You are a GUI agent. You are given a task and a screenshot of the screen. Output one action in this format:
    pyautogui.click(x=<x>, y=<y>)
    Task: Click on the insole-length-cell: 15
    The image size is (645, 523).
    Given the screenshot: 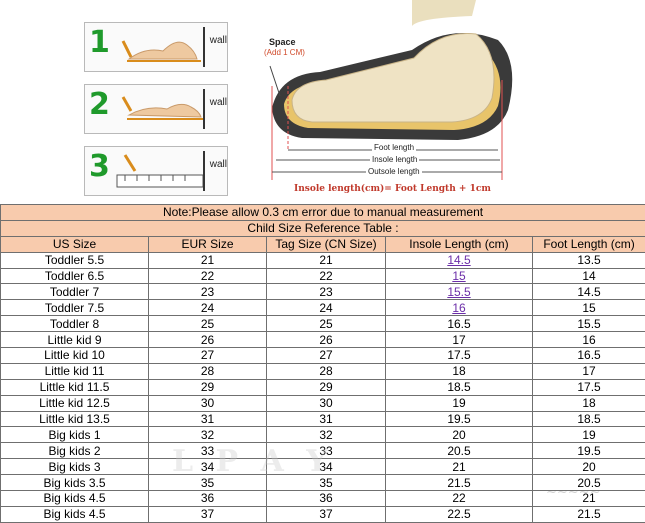 What is the action you would take?
    pyautogui.click(x=459, y=276)
    